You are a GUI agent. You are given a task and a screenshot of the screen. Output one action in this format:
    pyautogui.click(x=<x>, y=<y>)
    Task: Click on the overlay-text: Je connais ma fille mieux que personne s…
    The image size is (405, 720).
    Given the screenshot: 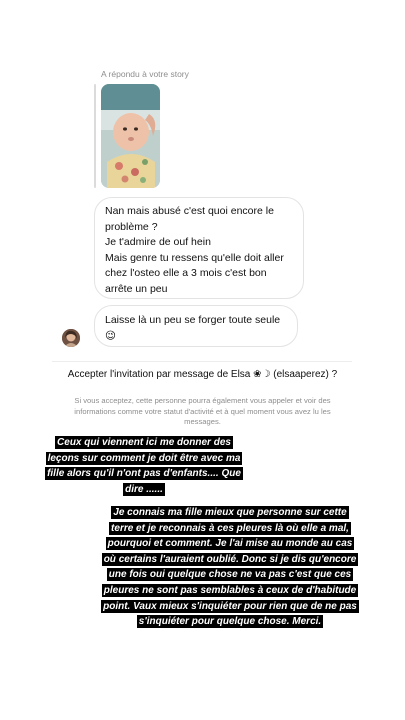 What is the action you would take?
    pyautogui.click(x=230, y=567)
    